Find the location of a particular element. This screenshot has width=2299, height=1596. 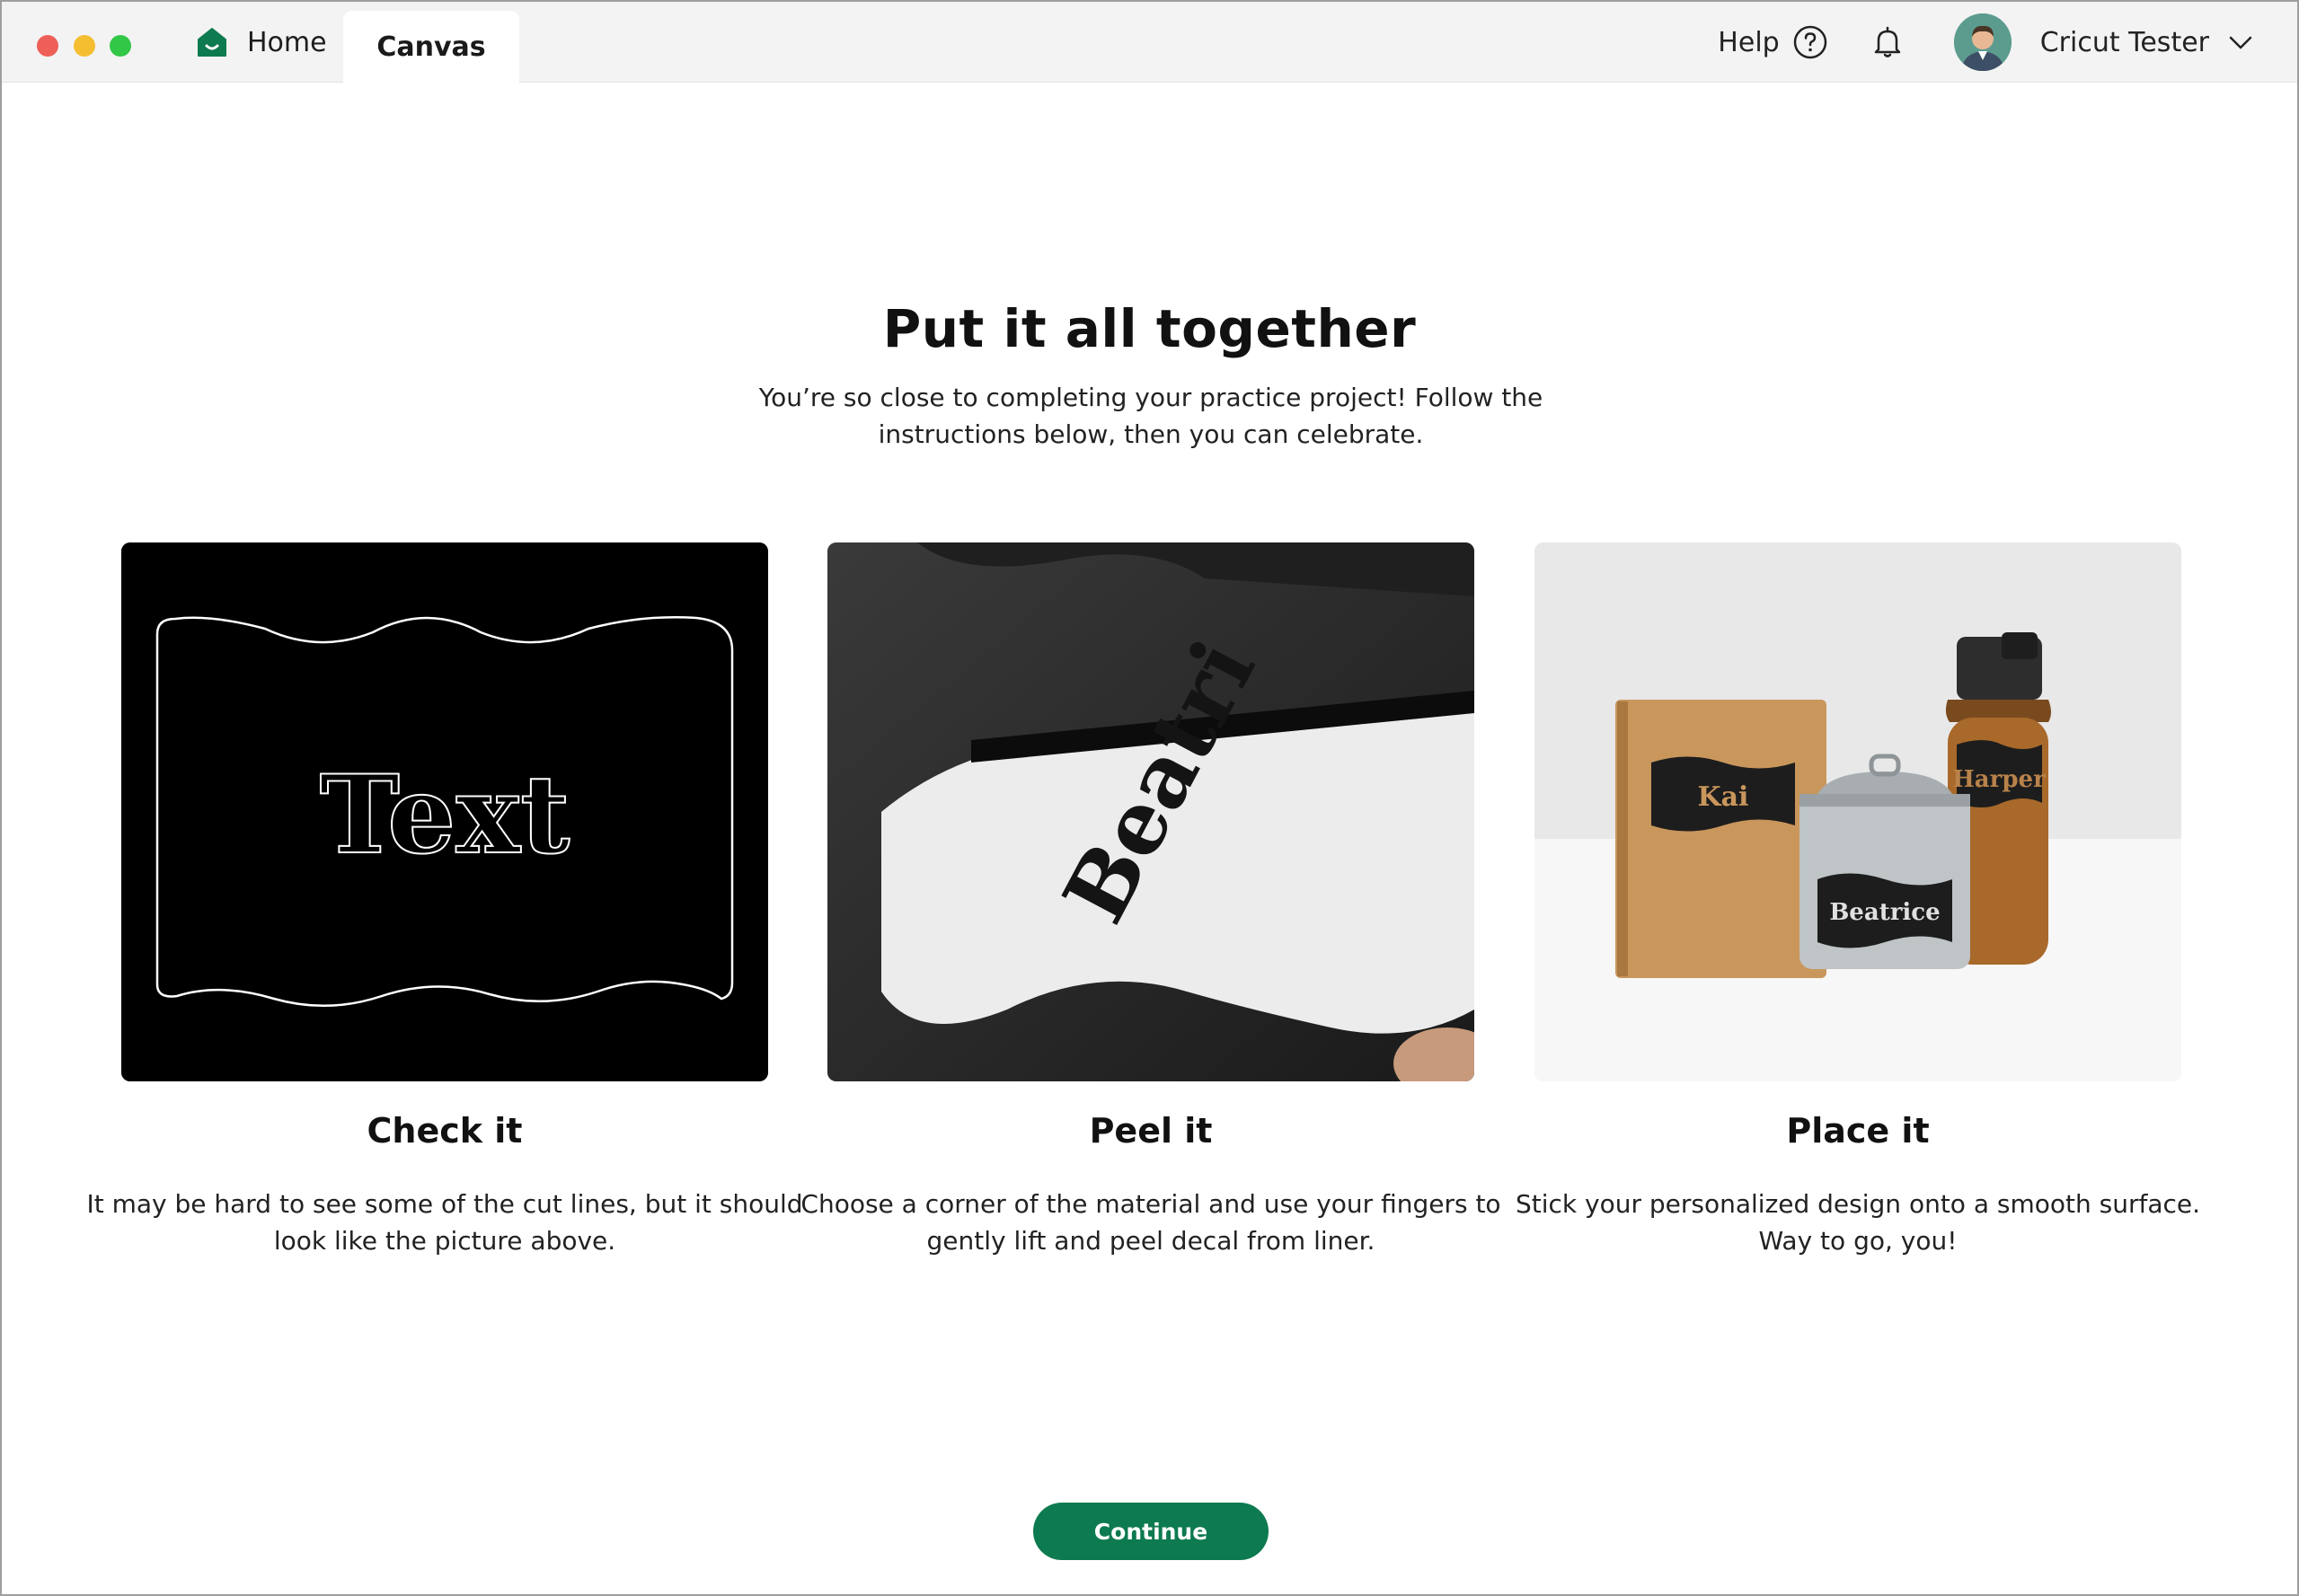

tab-home: Home is located at coordinates (261, 42).